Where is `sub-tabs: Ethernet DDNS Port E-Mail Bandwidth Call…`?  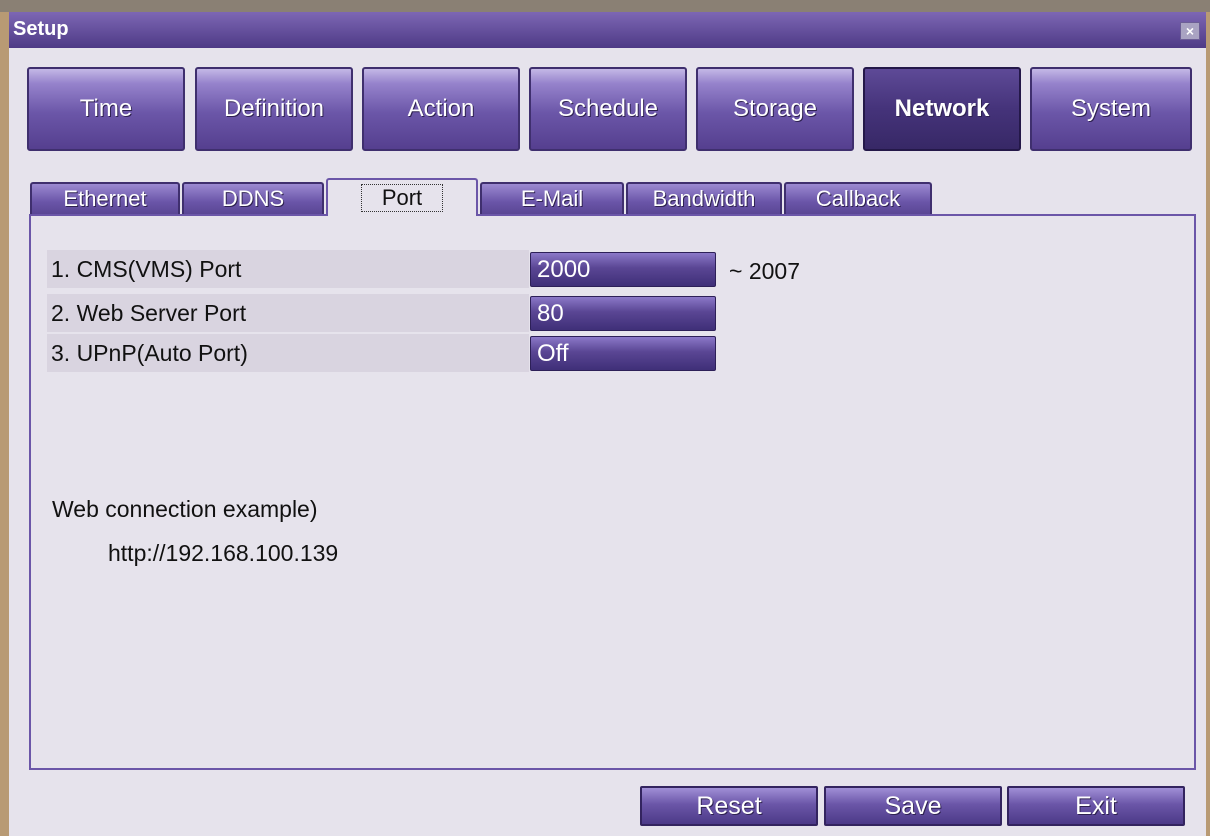
sub-tabs: Ethernet DDNS Port E-Mail Bandwidth Call… is located at coordinates (490, 197).